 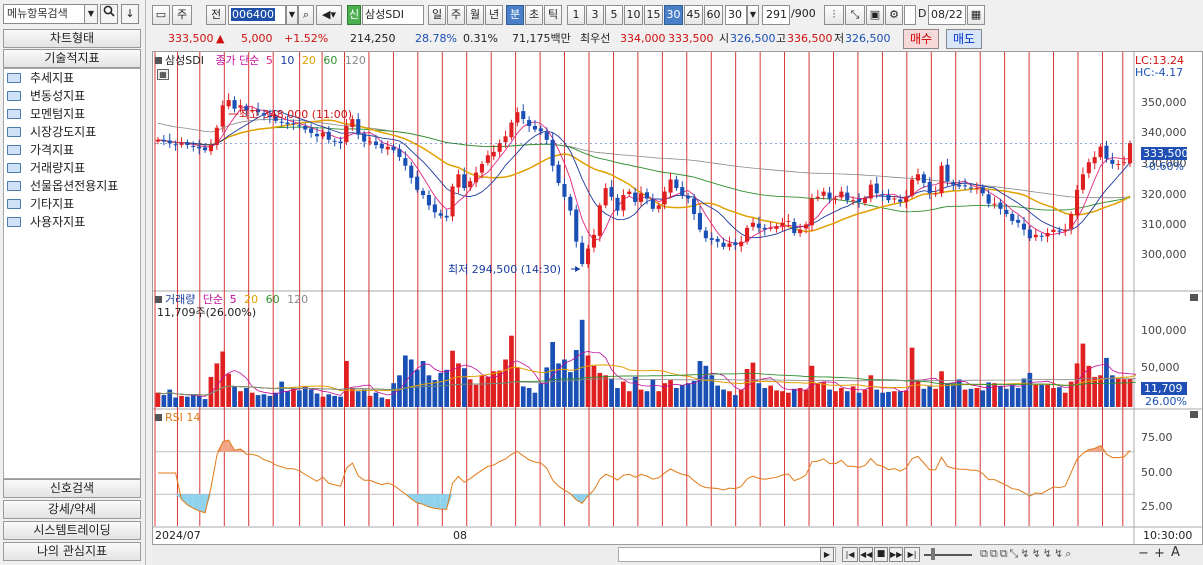 What do you see at coordinates (753, 15) in the screenshot?
I see `interval-dropdown-icon: ▼` at bounding box center [753, 15].